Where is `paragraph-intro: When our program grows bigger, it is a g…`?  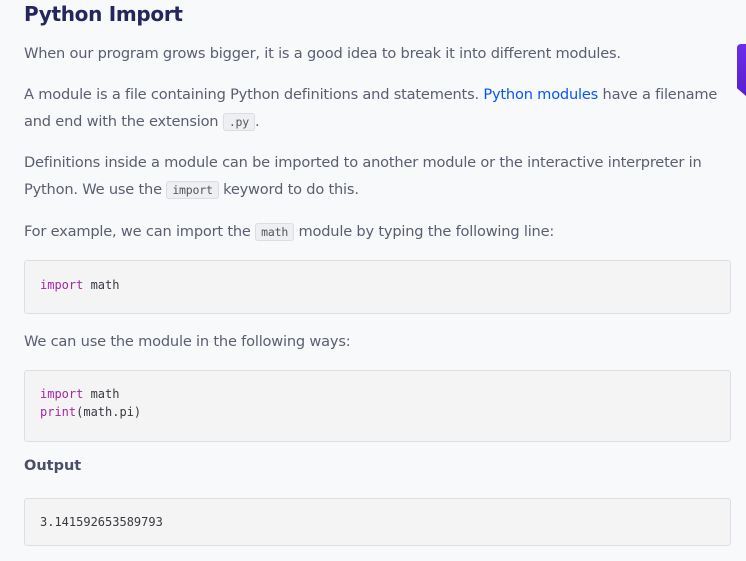 paragraph-intro: When our program grows bigger, it is a g… is located at coordinates (322, 53).